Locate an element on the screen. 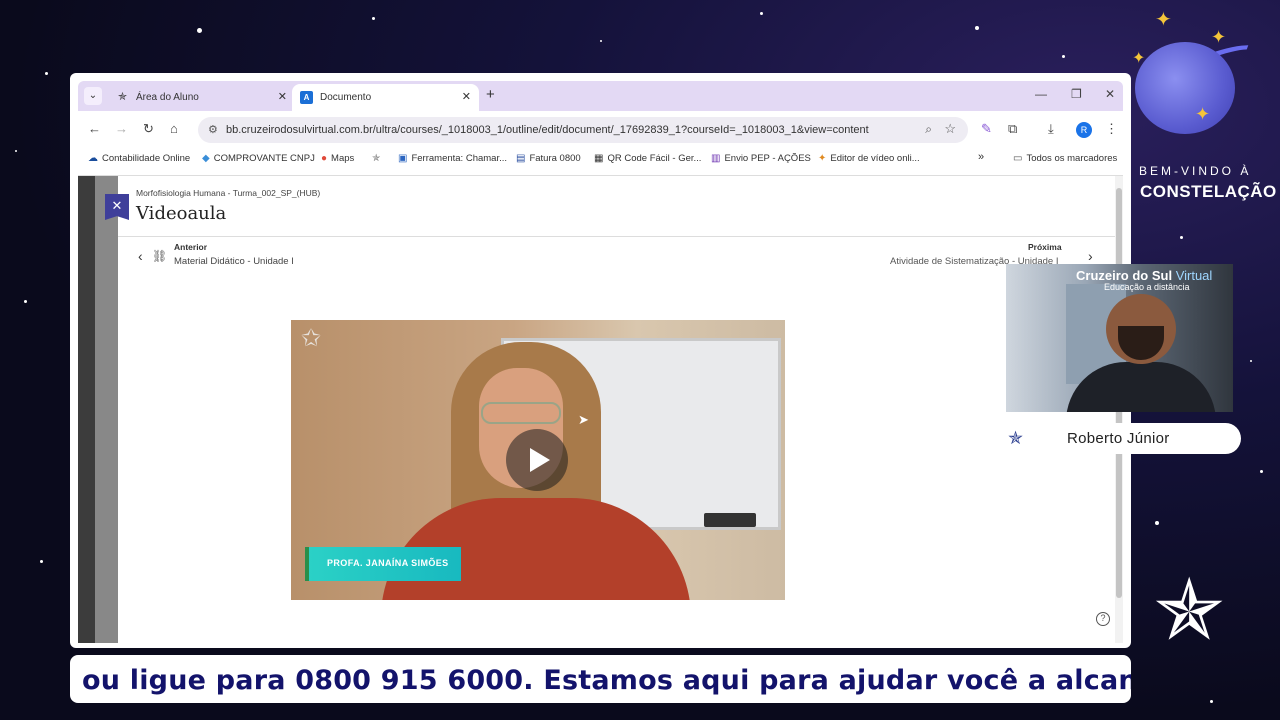 The height and width of the screenshot is (720, 1280). link-icon: ⛓ is located at coordinates (160, 256).